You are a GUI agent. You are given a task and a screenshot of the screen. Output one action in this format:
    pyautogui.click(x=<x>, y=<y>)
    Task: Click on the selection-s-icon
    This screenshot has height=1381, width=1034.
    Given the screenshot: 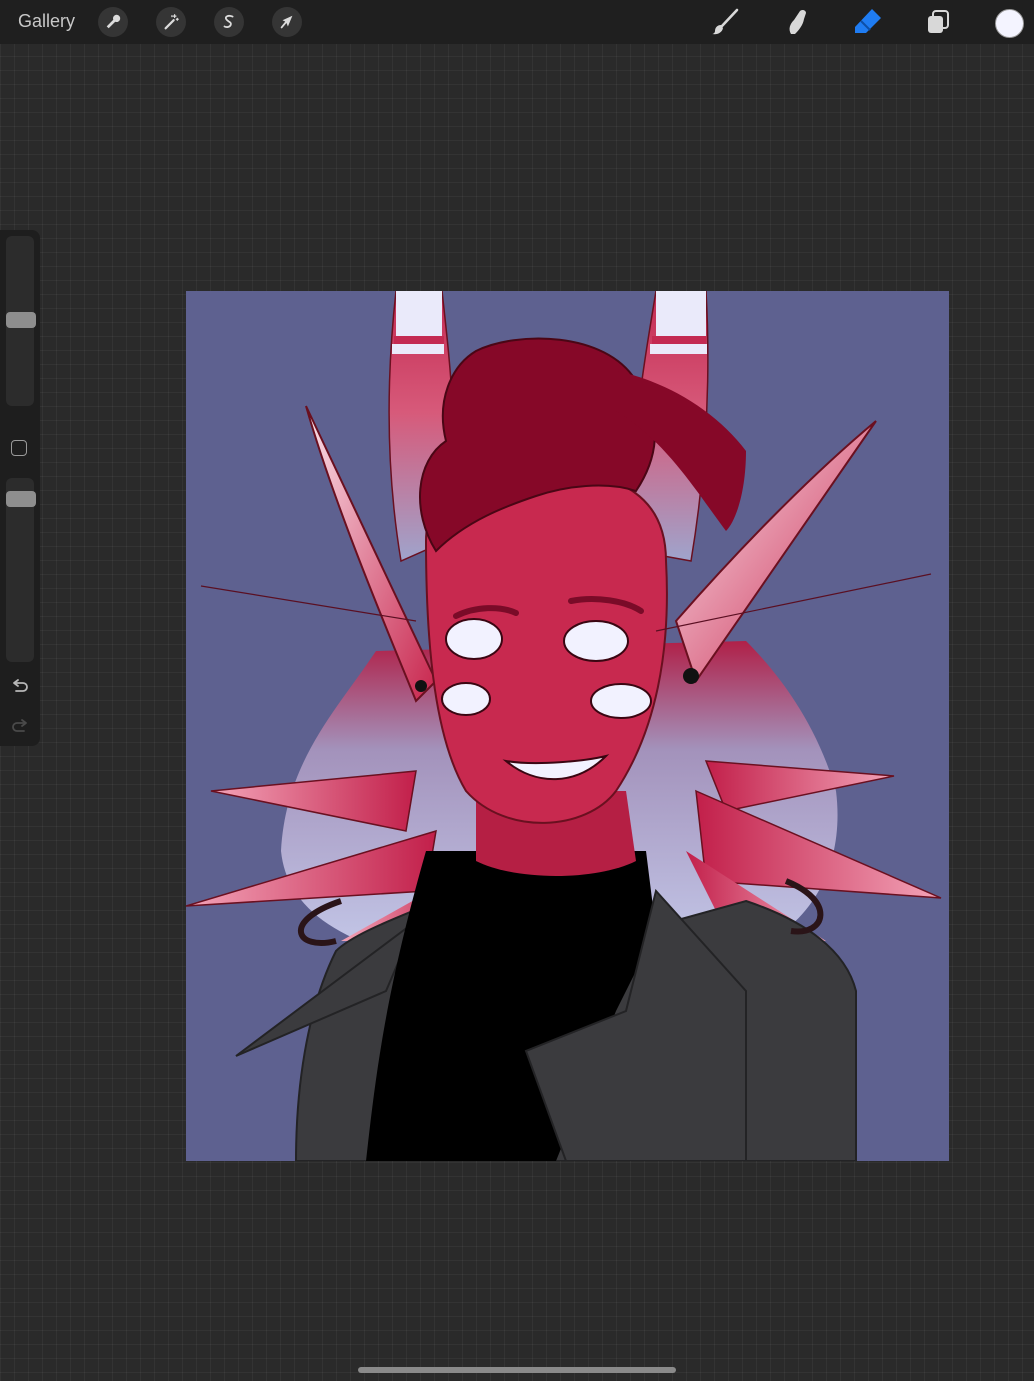 What is the action you would take?
    pyautogui.click(x=228, y=21)
    